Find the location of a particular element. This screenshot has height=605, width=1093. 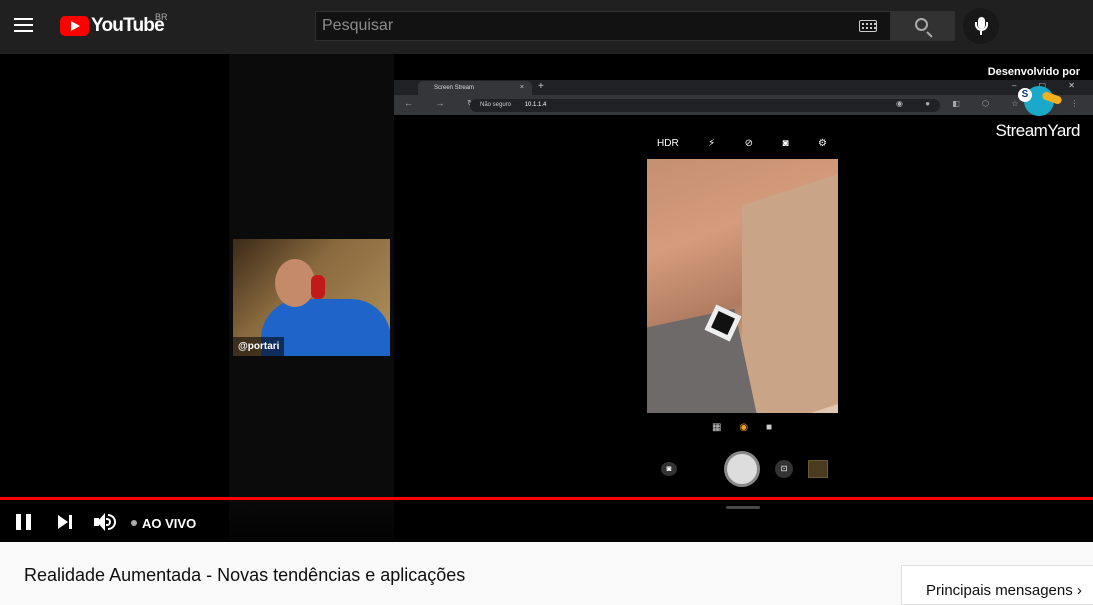

keyboard-icon is located at coordinates (868, 26).